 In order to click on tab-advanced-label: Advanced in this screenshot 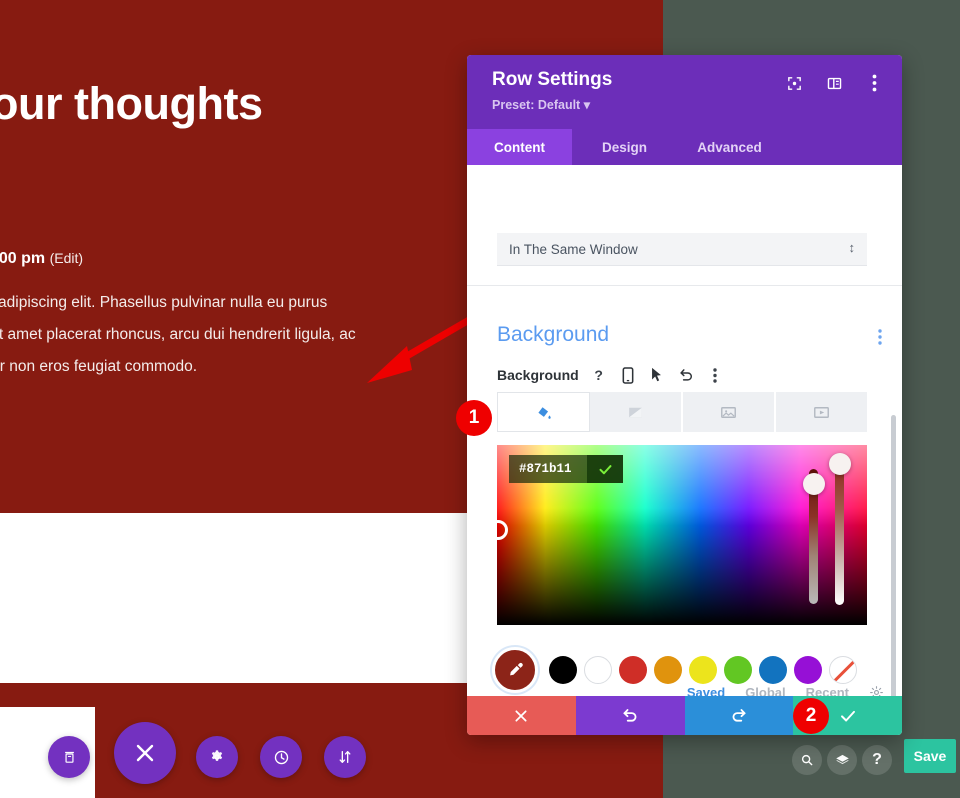, I will do `click(729, 147)`.